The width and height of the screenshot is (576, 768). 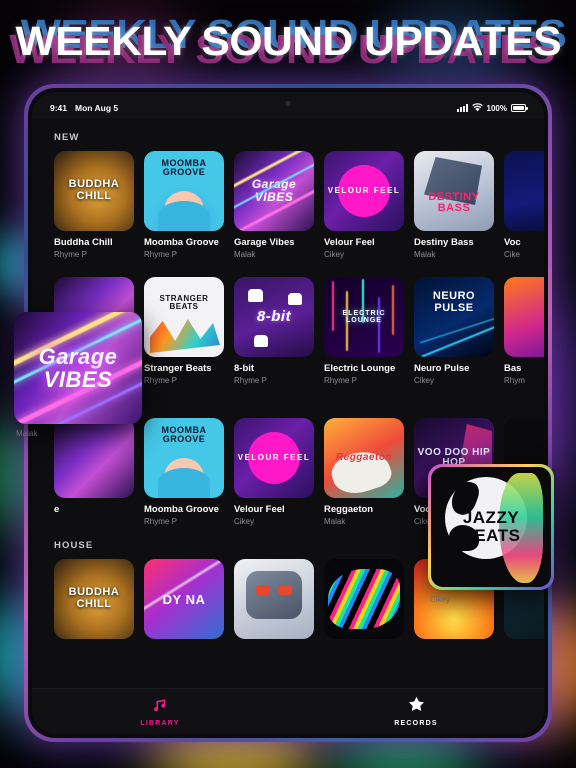 I want to click on signal-bars-icon, so click(x=462, y=108).